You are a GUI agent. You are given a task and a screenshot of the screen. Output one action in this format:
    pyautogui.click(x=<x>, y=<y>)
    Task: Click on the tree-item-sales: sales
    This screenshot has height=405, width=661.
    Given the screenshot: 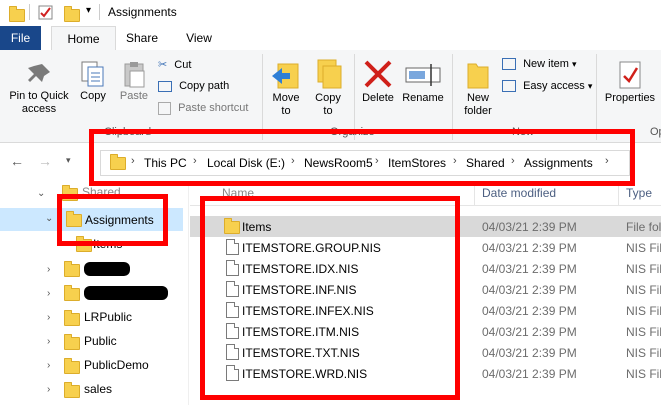 What is the action you would take?
    pyautogui.click(x=98, y=389)
    